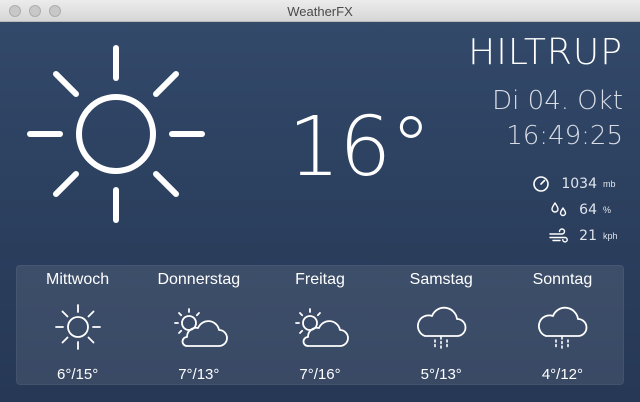  Describe the element at coordinates (199, 374) in the screenshot. I see `forecast-temp-range: 7°/13°` at that location.